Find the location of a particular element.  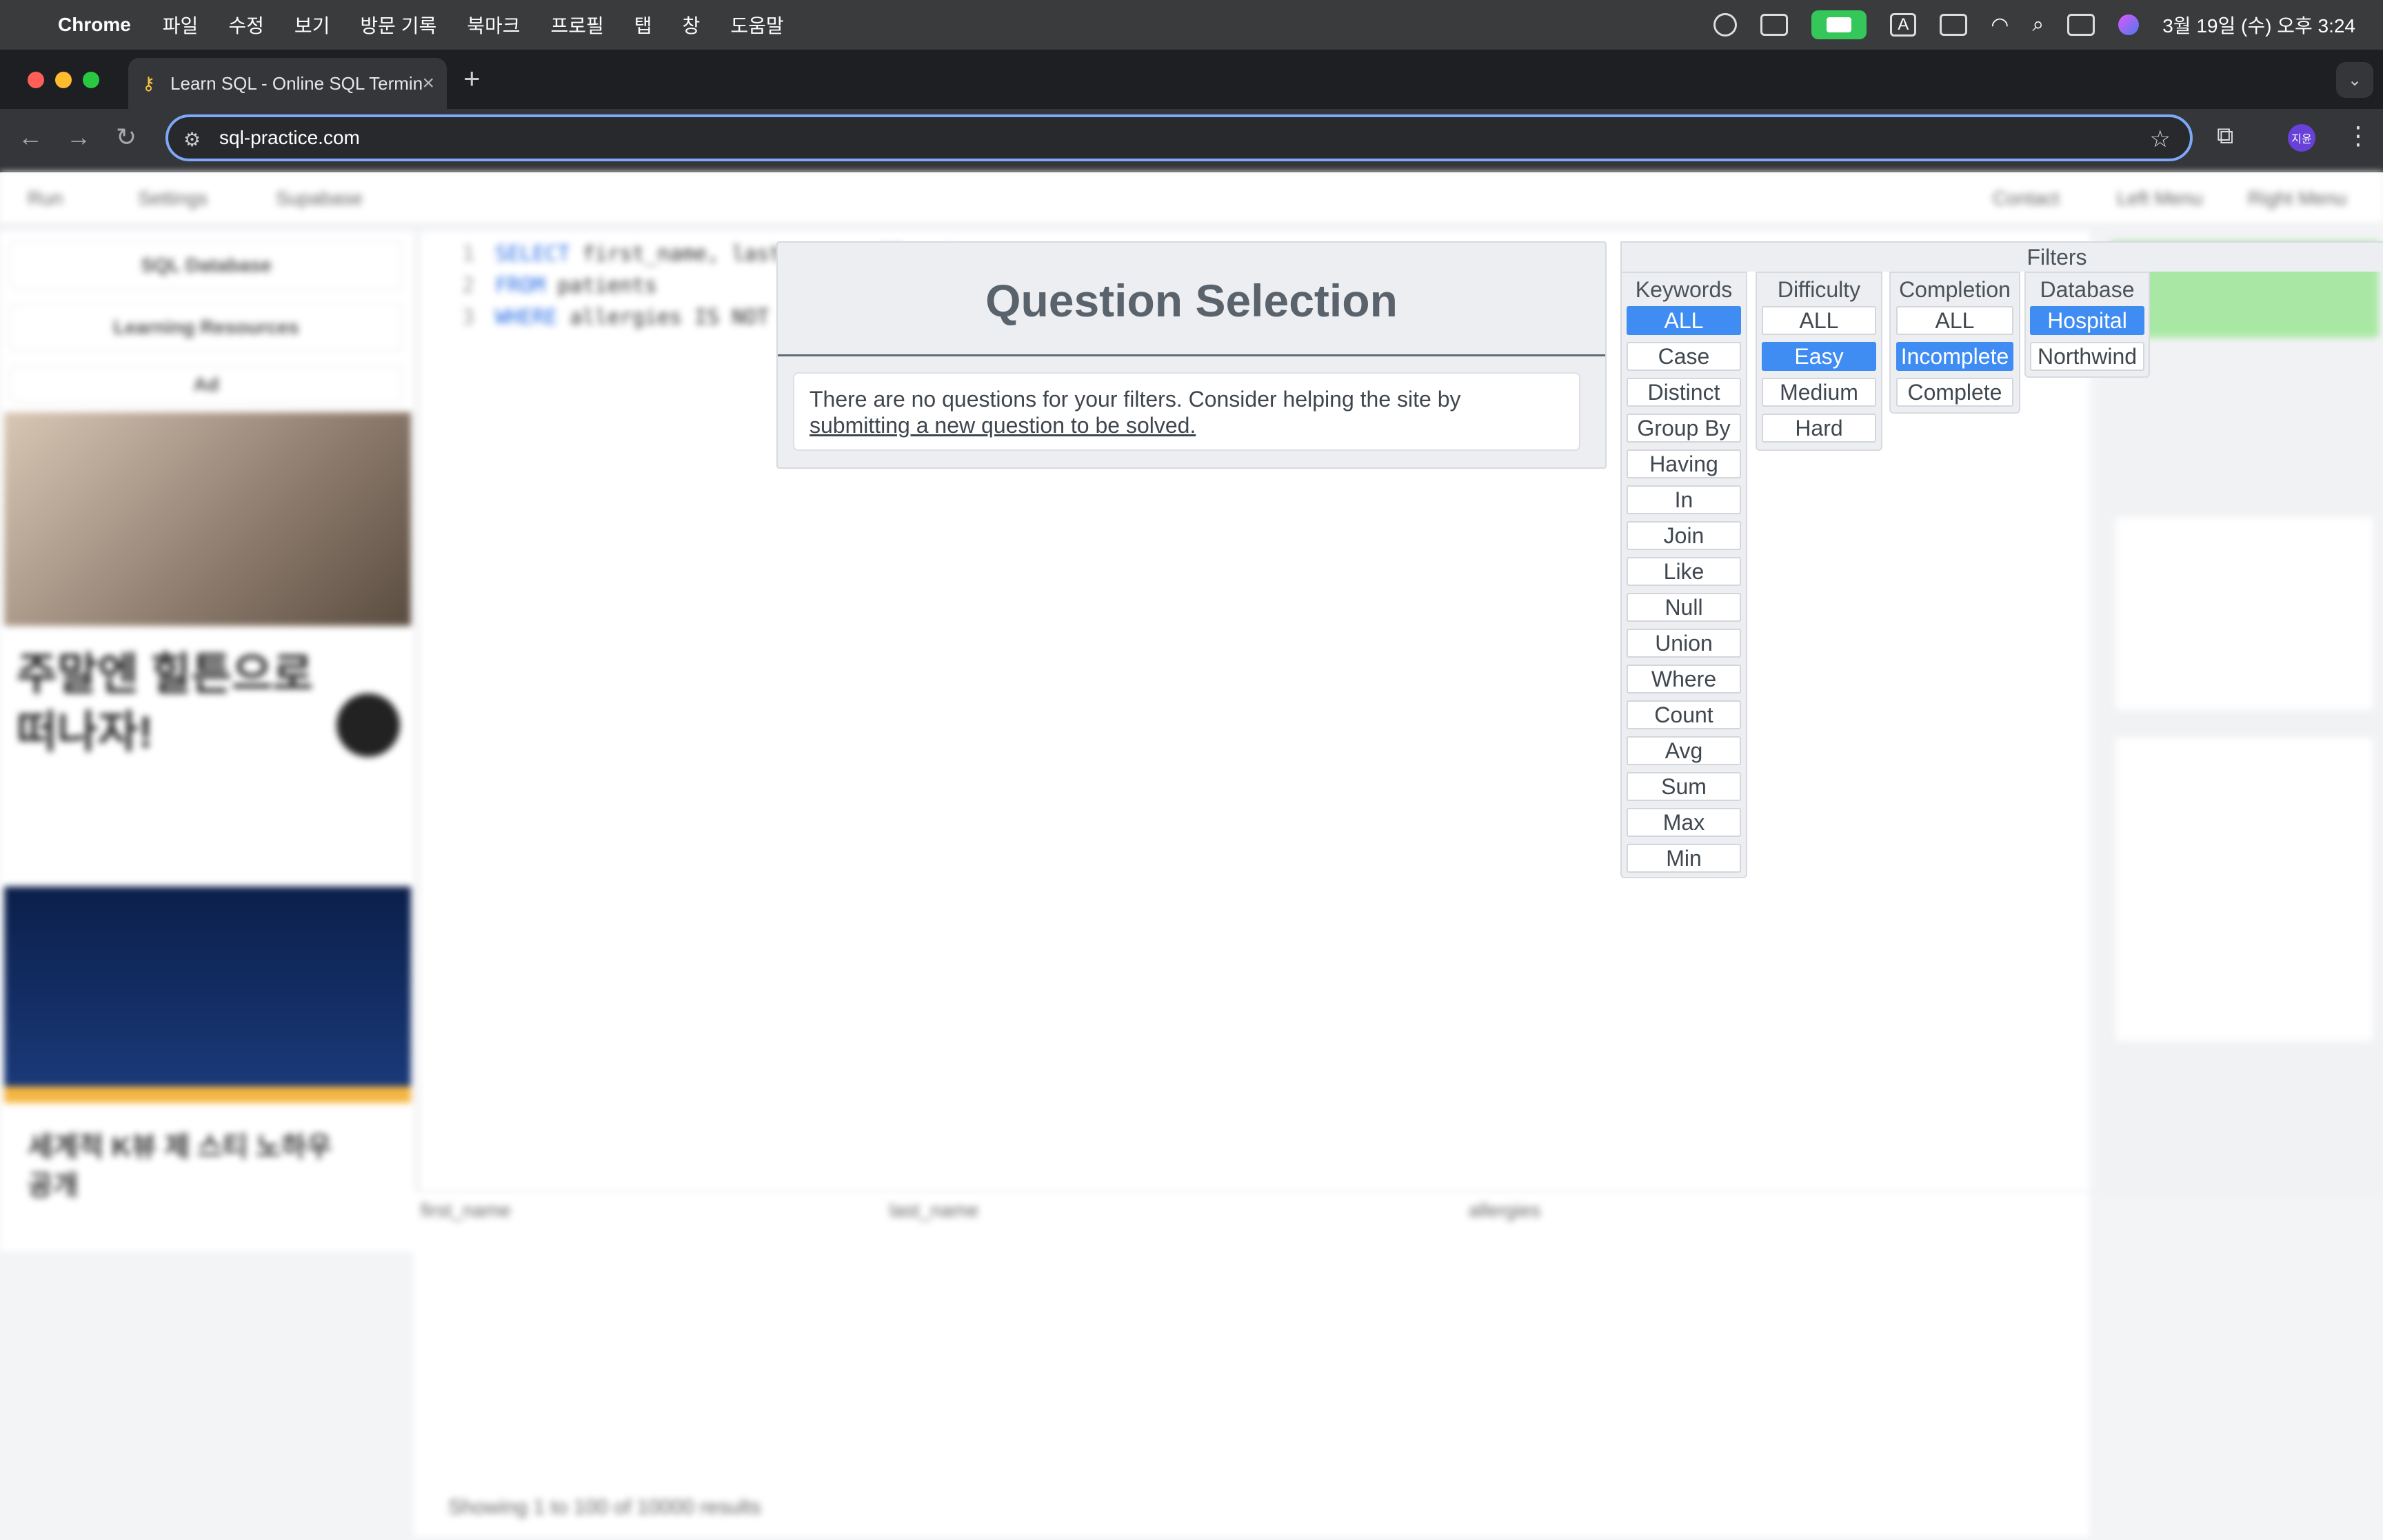

keyword-max-button: Max is located at coordinates (1684, 823).